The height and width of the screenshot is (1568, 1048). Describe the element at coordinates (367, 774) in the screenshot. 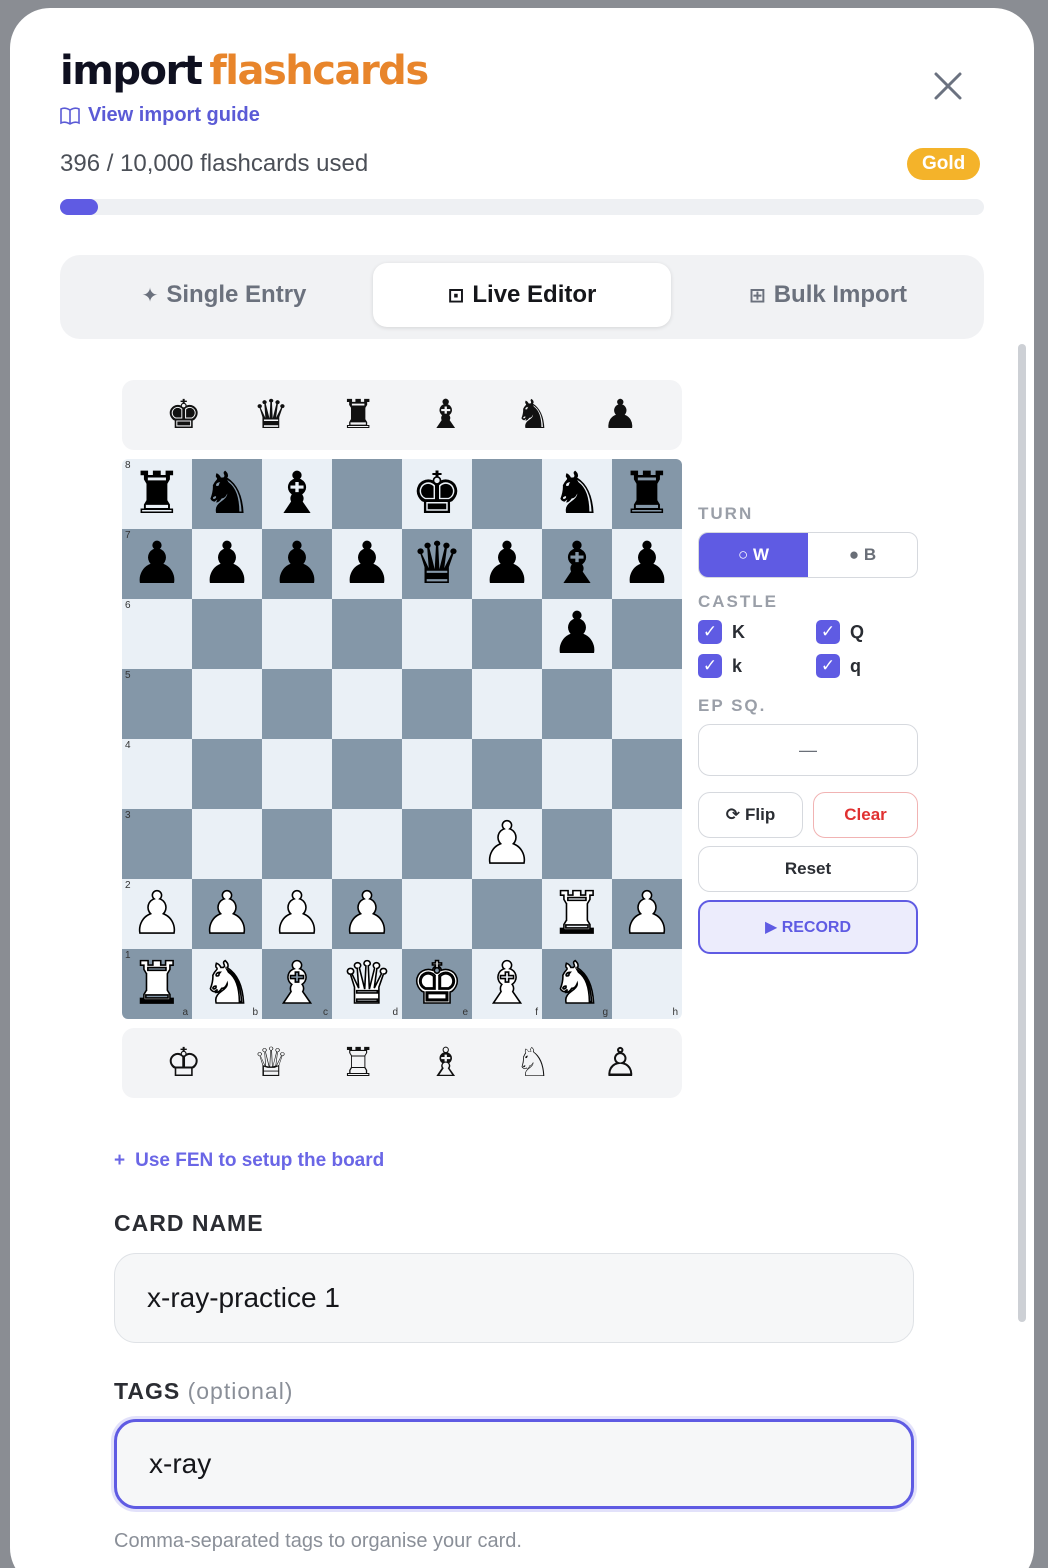

I see `board-square-d4` at that location.